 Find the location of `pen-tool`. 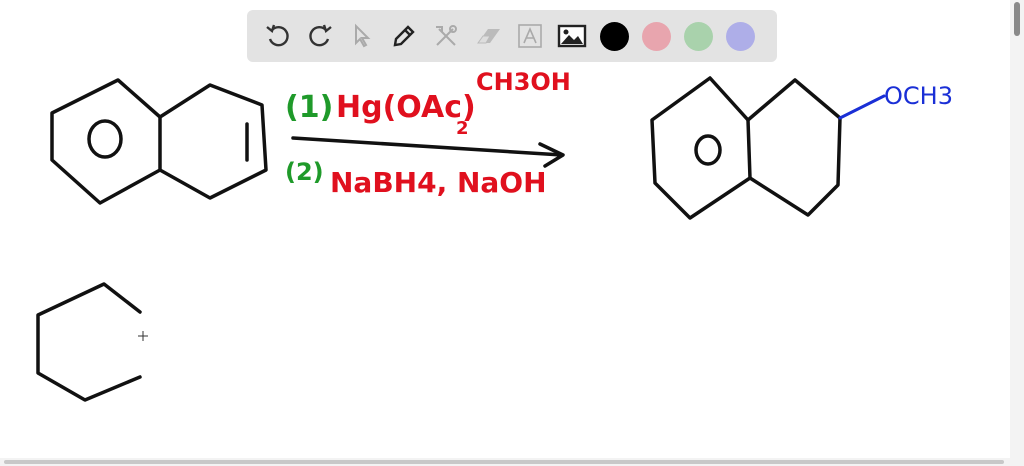

pen-tool is located at coordinates (404, 36).